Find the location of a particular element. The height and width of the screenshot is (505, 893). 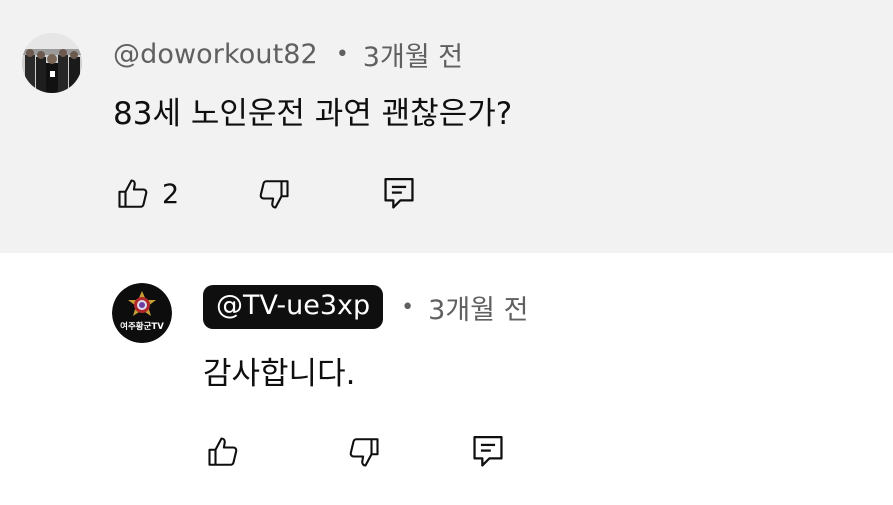

reply-header: @TV-ue3xp • 3개월 전 is located at coordinates (365, 307).